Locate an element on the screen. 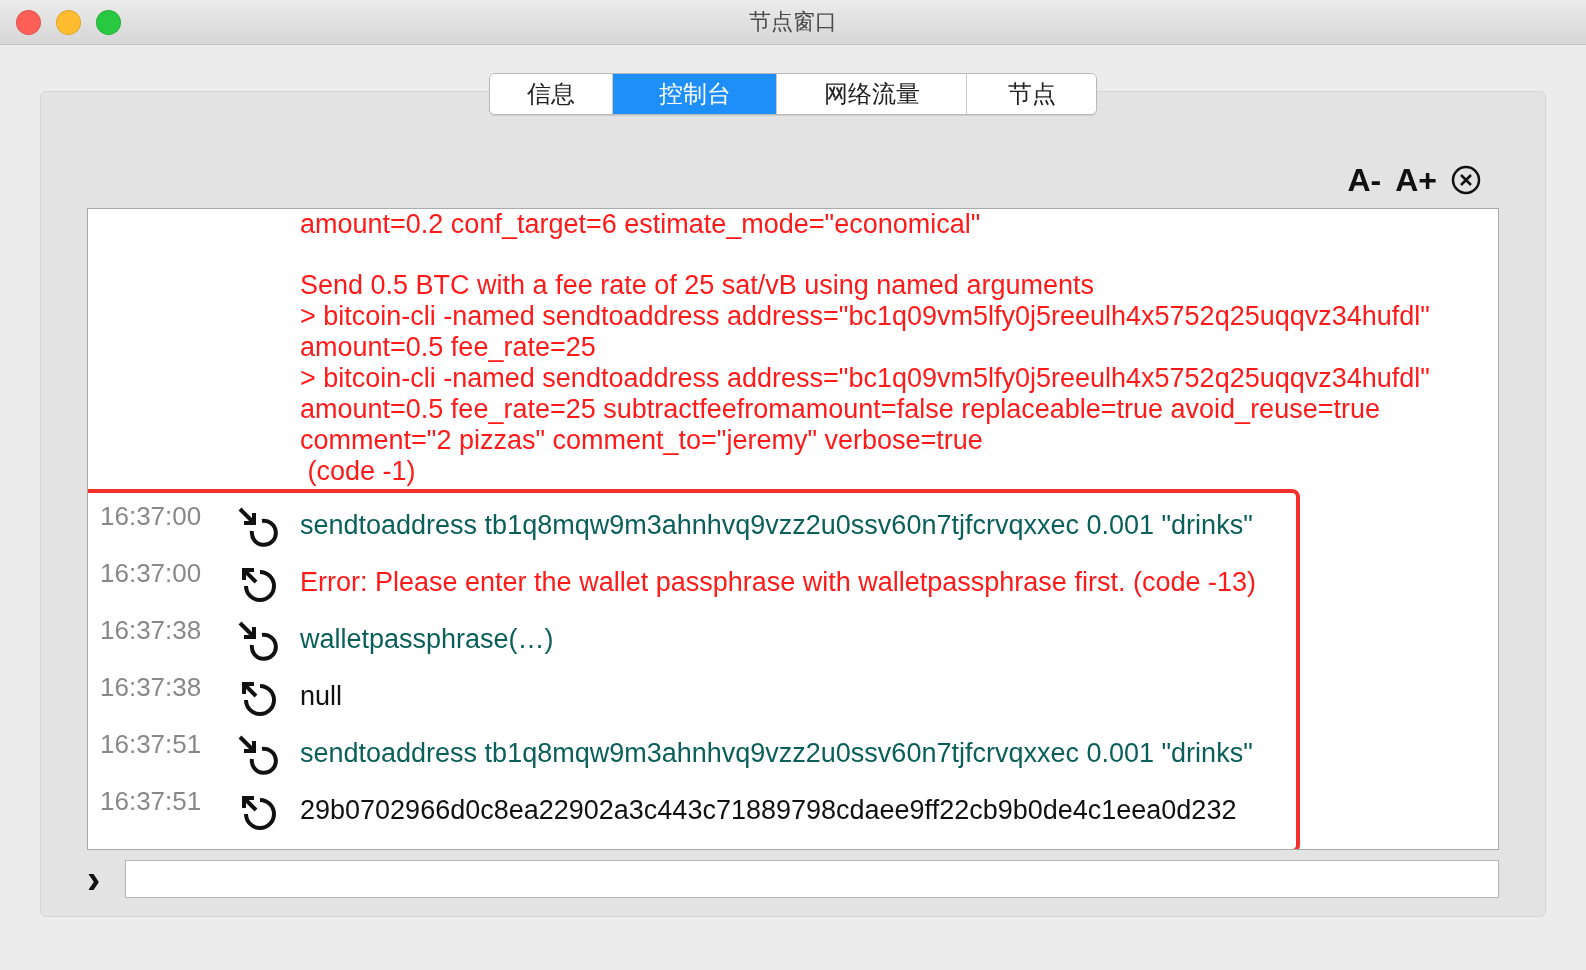 The width and height of the screenshot is (1586, 970). console-message: Error: Please enter the wallet passphrase with walletpassphrase first. (code -13) is located at coordinates (778, 582).